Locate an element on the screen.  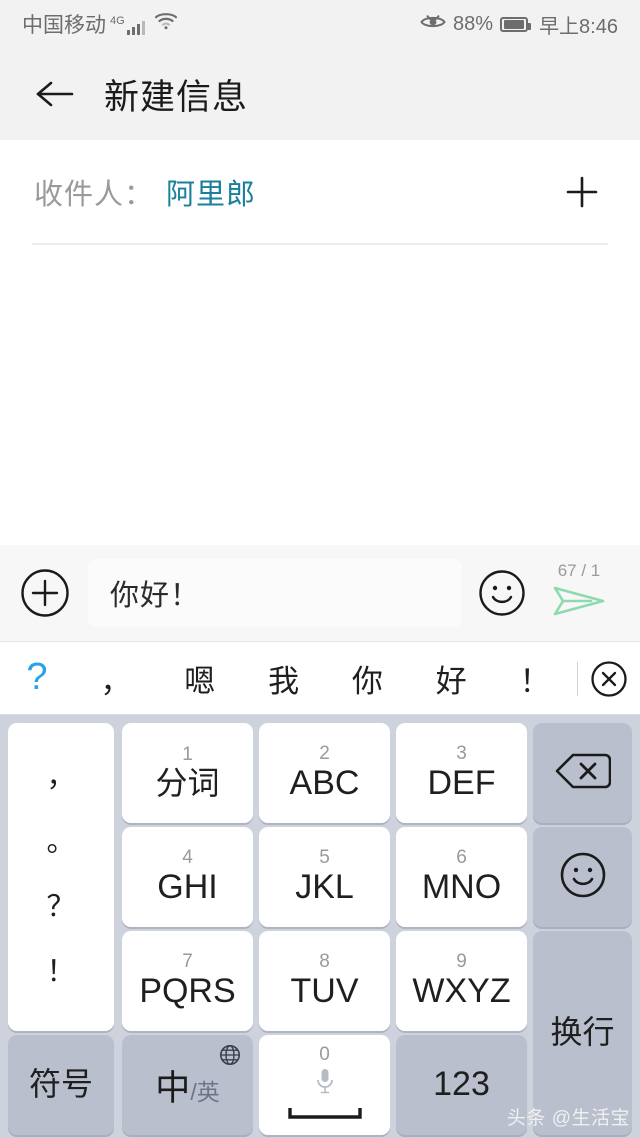
symbol-key-label: 符号 is located at coordinates (60, 1084).